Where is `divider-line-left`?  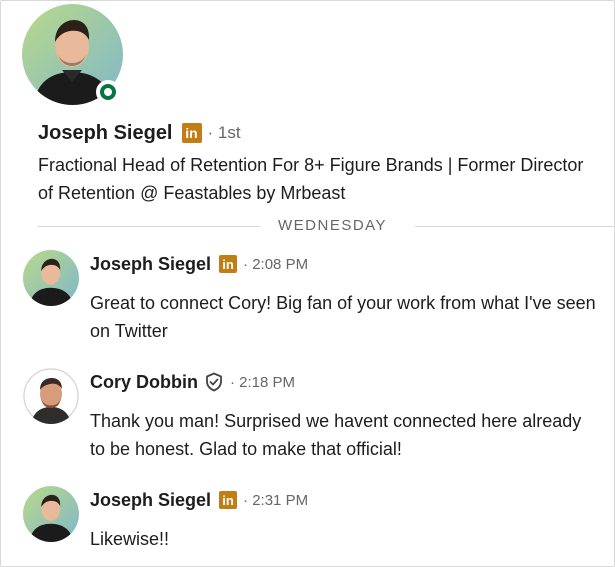 divider-line-left is located at coordinates (149, 226).